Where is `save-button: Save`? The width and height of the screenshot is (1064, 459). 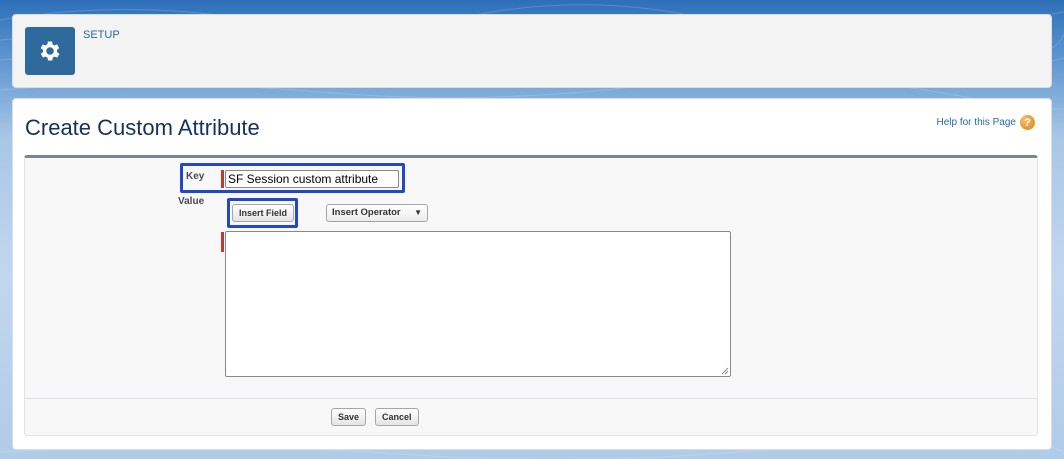
save-button: Save is located at coordinates (349, 417).